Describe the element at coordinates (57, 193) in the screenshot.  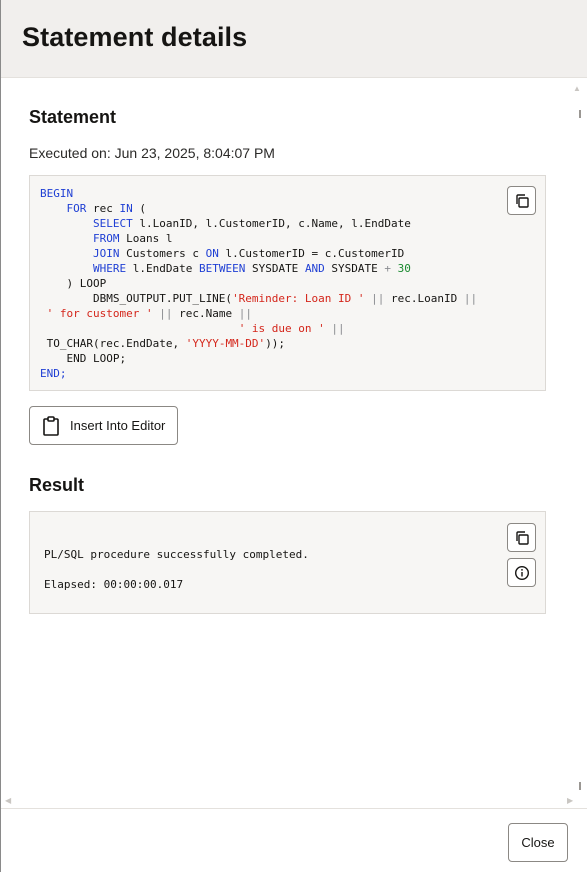
I see `code-line: BEGIN` at that location.